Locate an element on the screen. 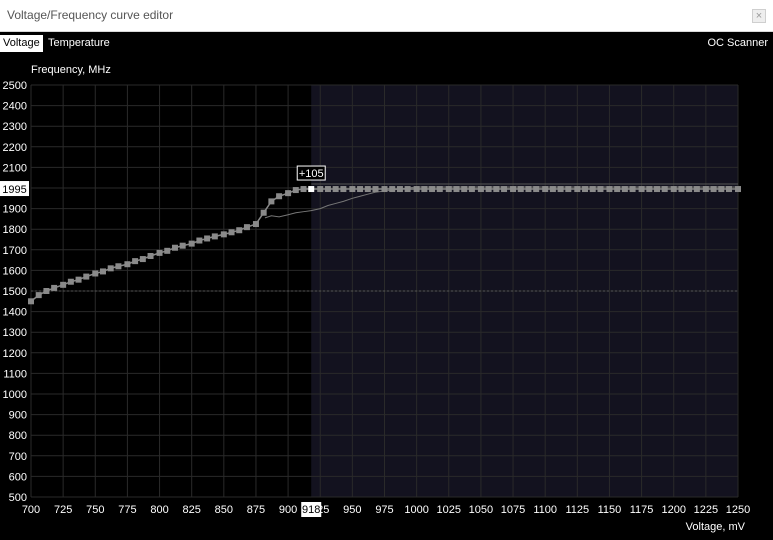  x-tick-label: 725 is located at coordinates (63, 510).